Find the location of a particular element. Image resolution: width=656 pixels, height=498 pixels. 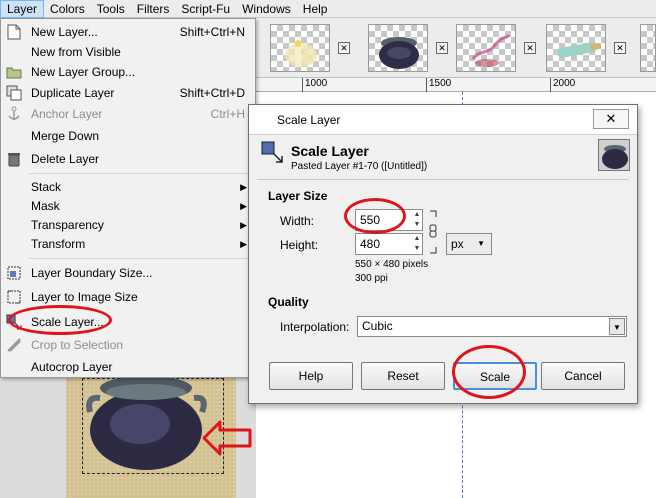

menu-item-autocrop-layer: Autocrop Layer is located at coordinates (128, 367).